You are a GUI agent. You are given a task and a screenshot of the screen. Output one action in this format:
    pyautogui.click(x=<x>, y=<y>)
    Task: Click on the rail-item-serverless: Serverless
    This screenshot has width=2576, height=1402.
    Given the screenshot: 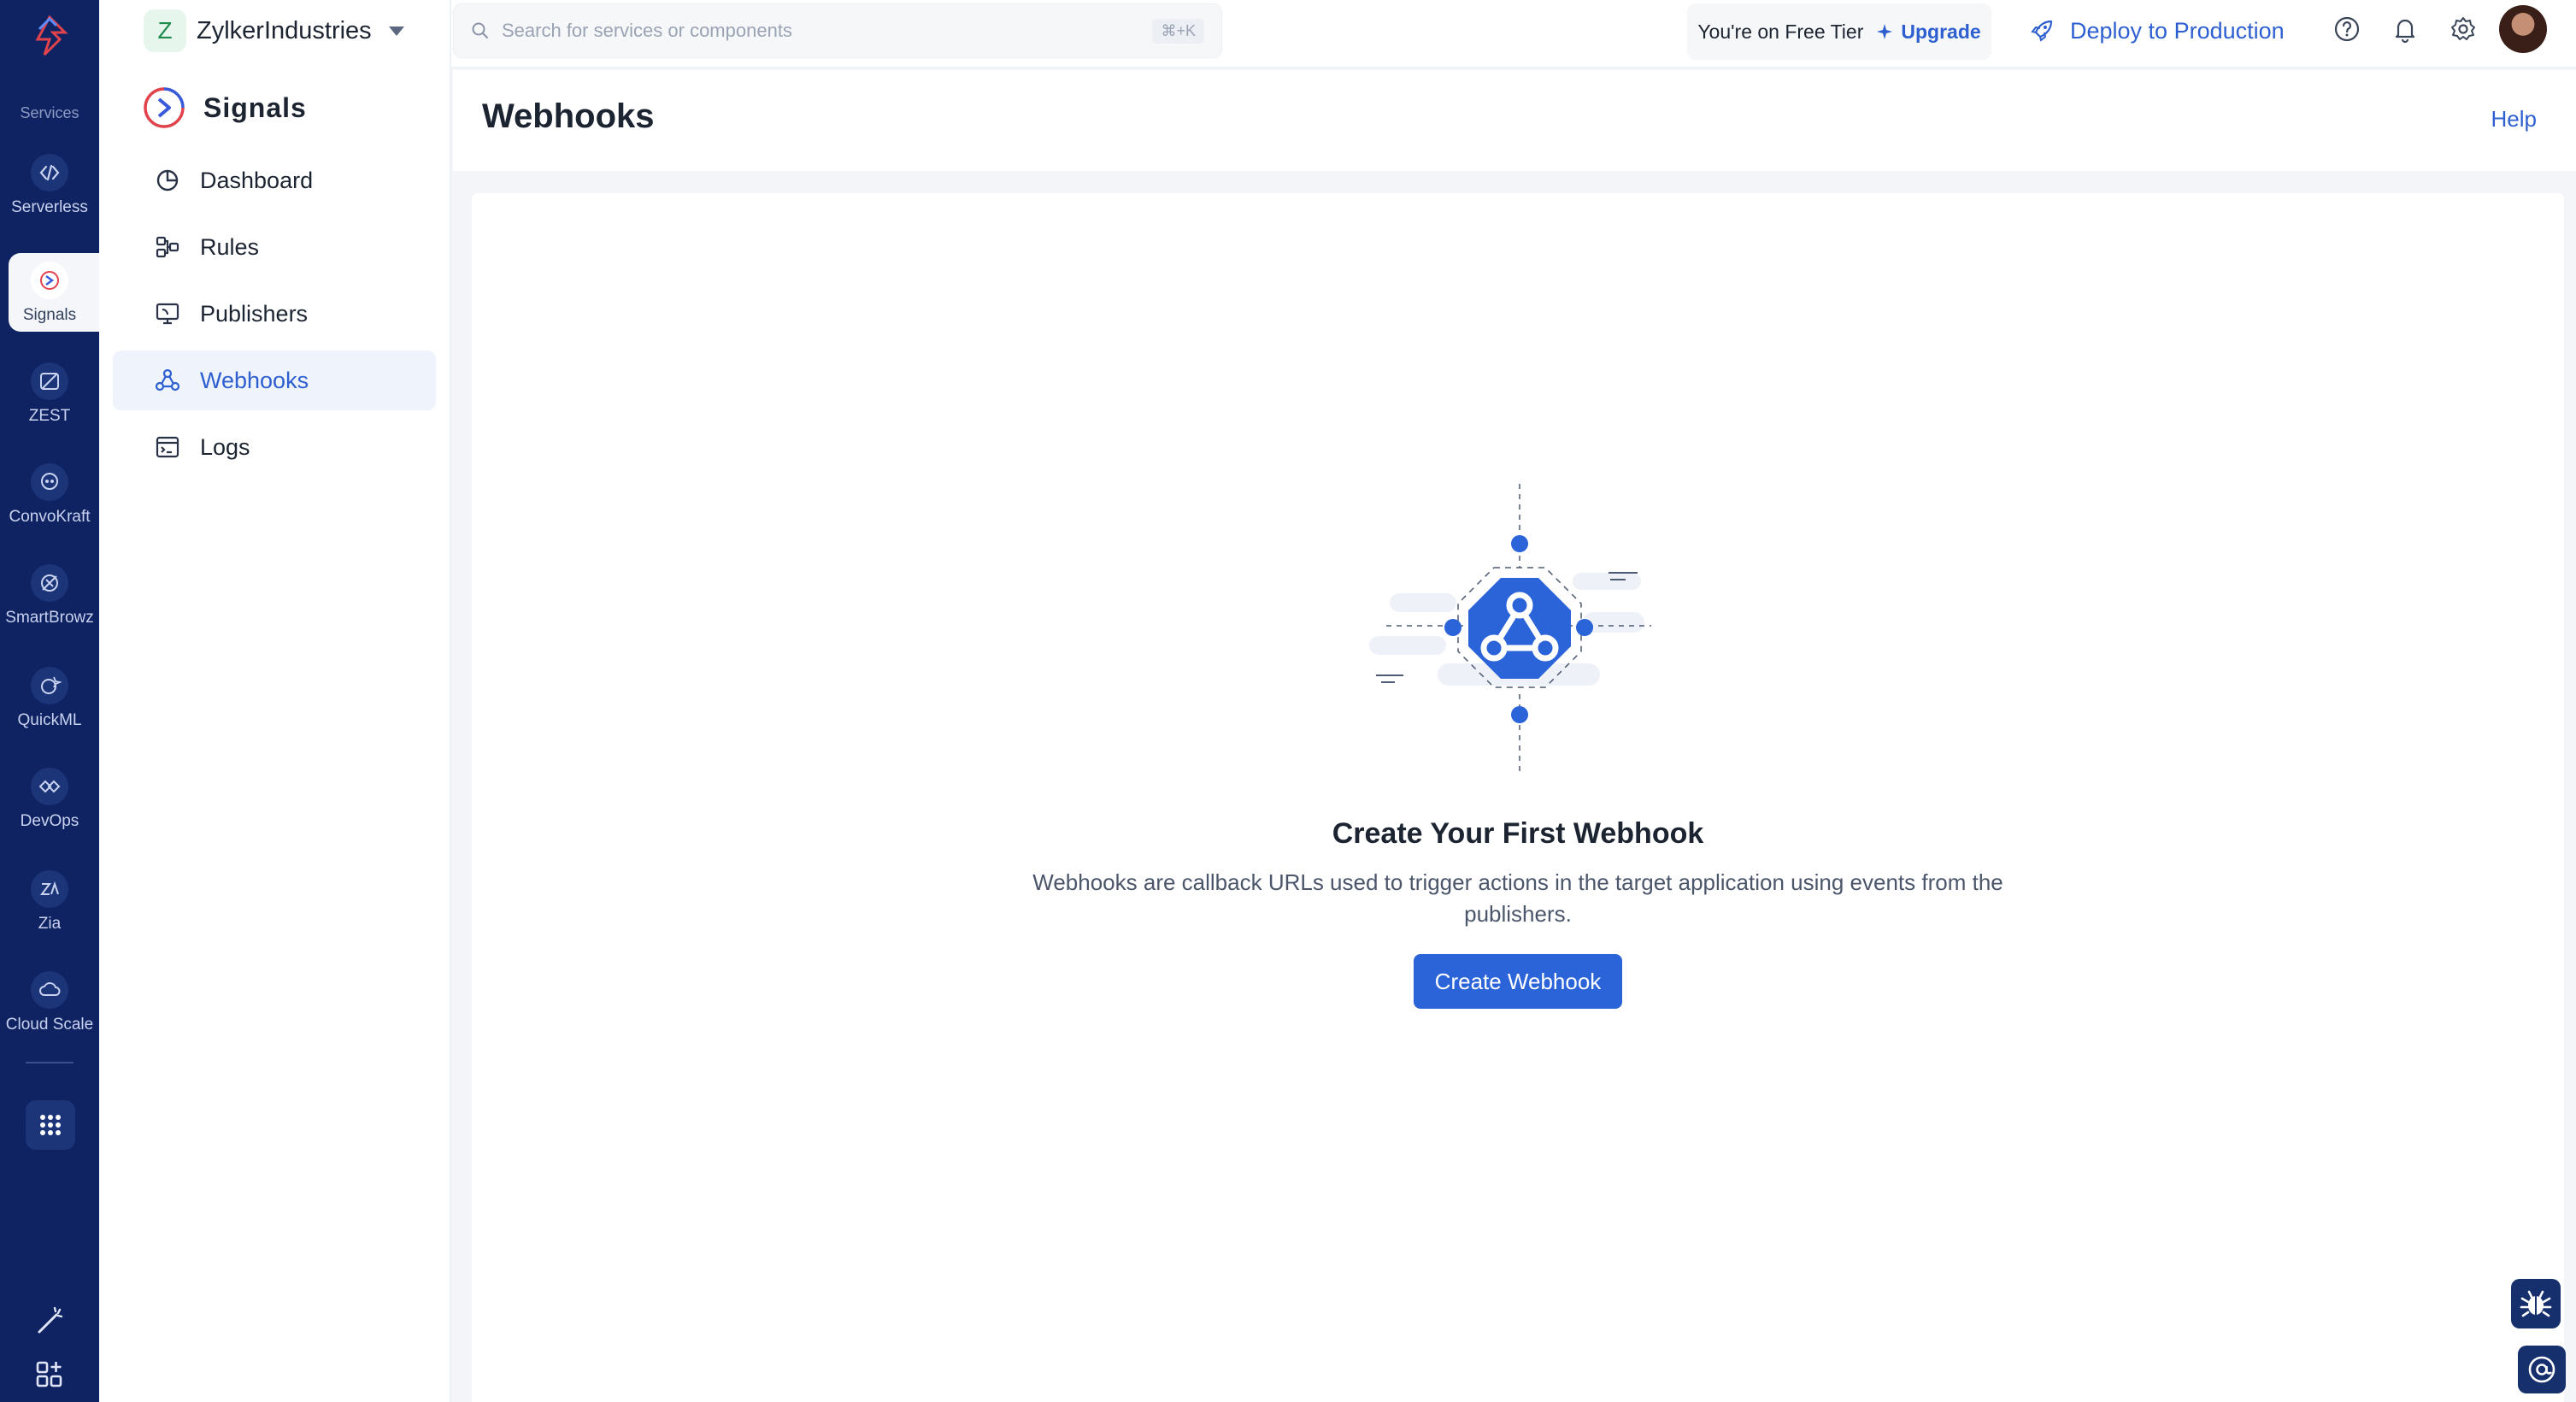 What is the action you would take?
    pyautogui.click(x=49, y=192)
    